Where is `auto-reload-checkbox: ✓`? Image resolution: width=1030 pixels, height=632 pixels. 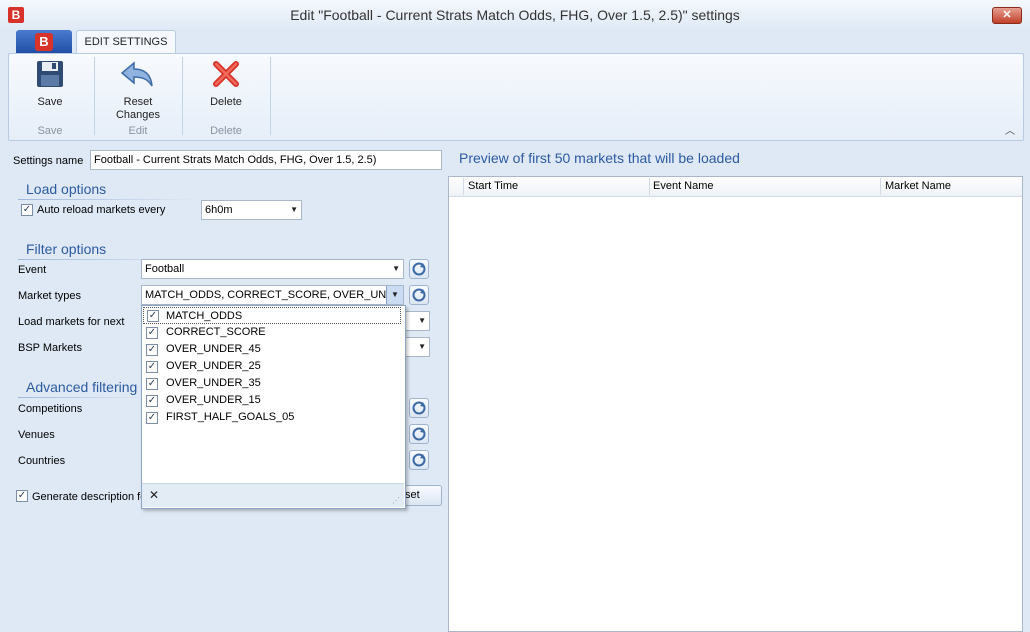 auto-reload-checkbox: ✓ is located at coordinates (27, 210).